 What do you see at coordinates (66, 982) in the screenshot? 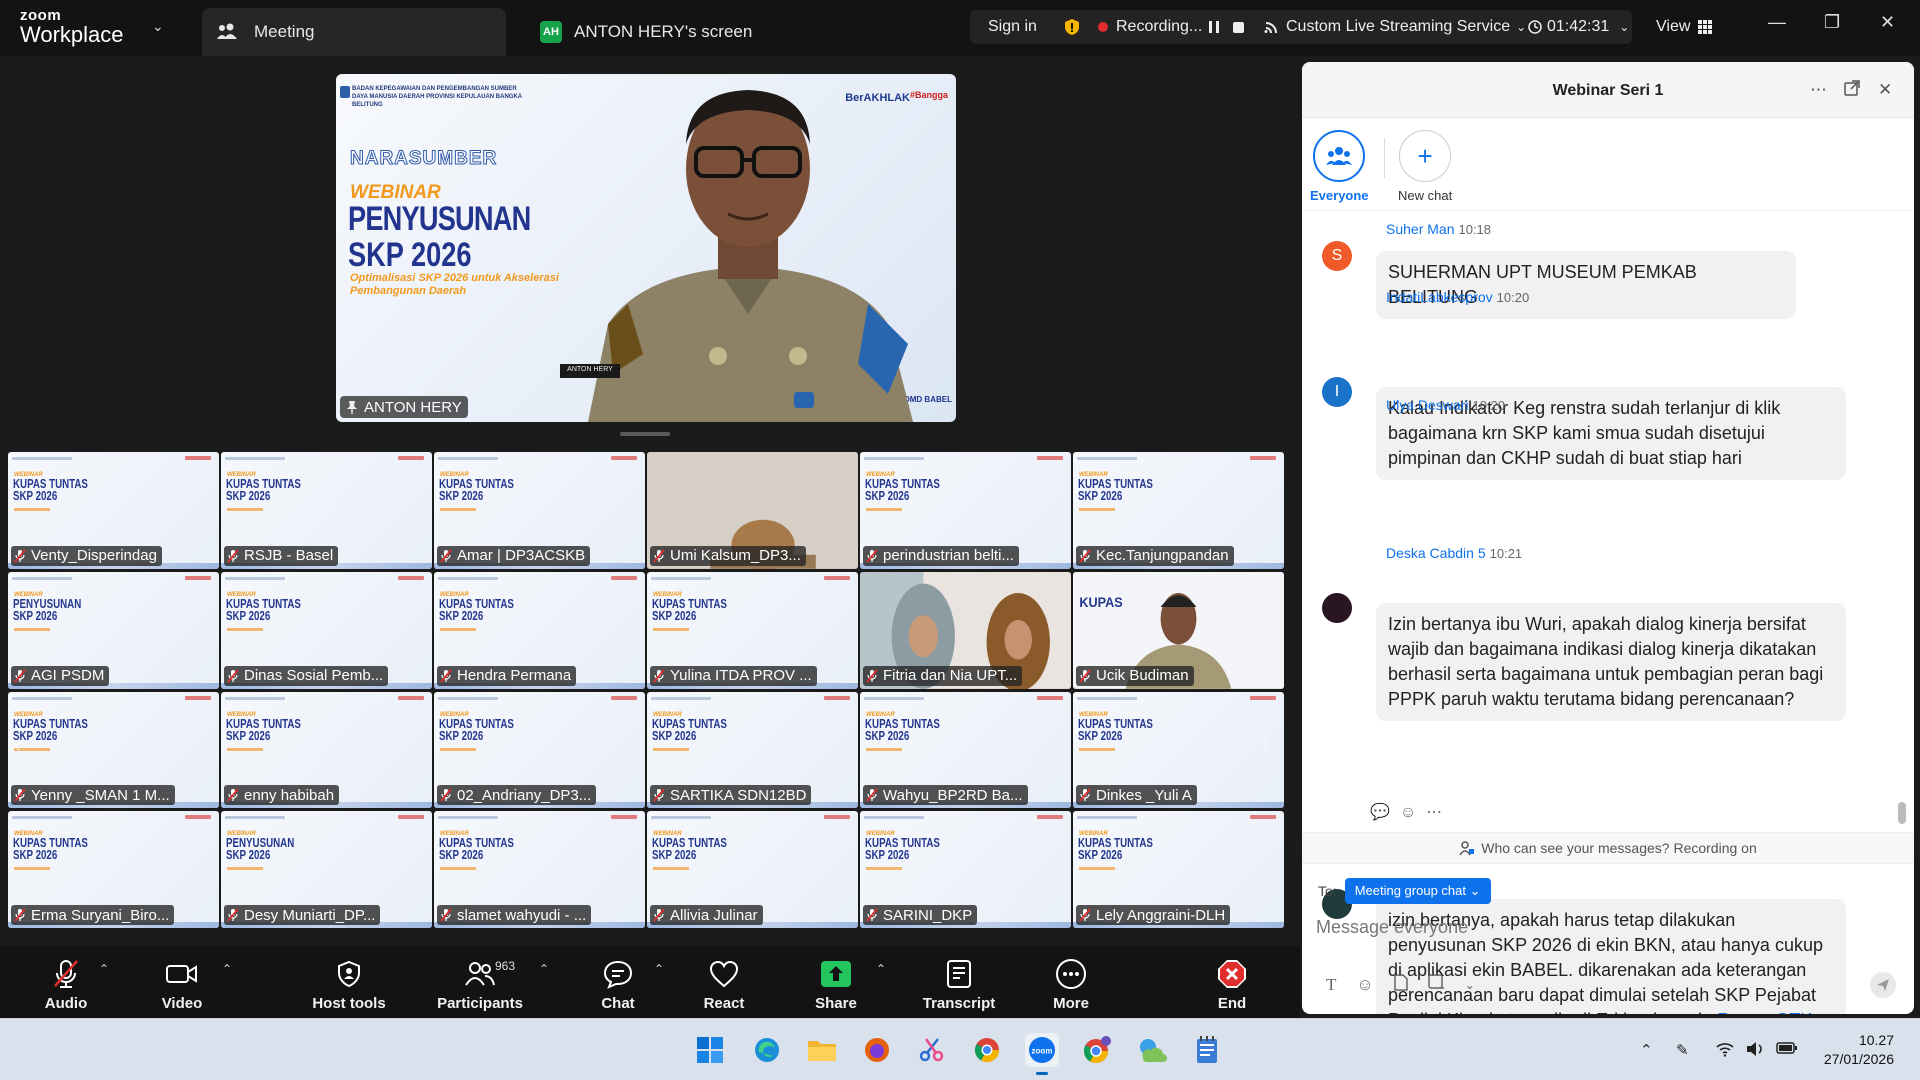
I see `audio-button: Audio` at bounding box center [66, 982].